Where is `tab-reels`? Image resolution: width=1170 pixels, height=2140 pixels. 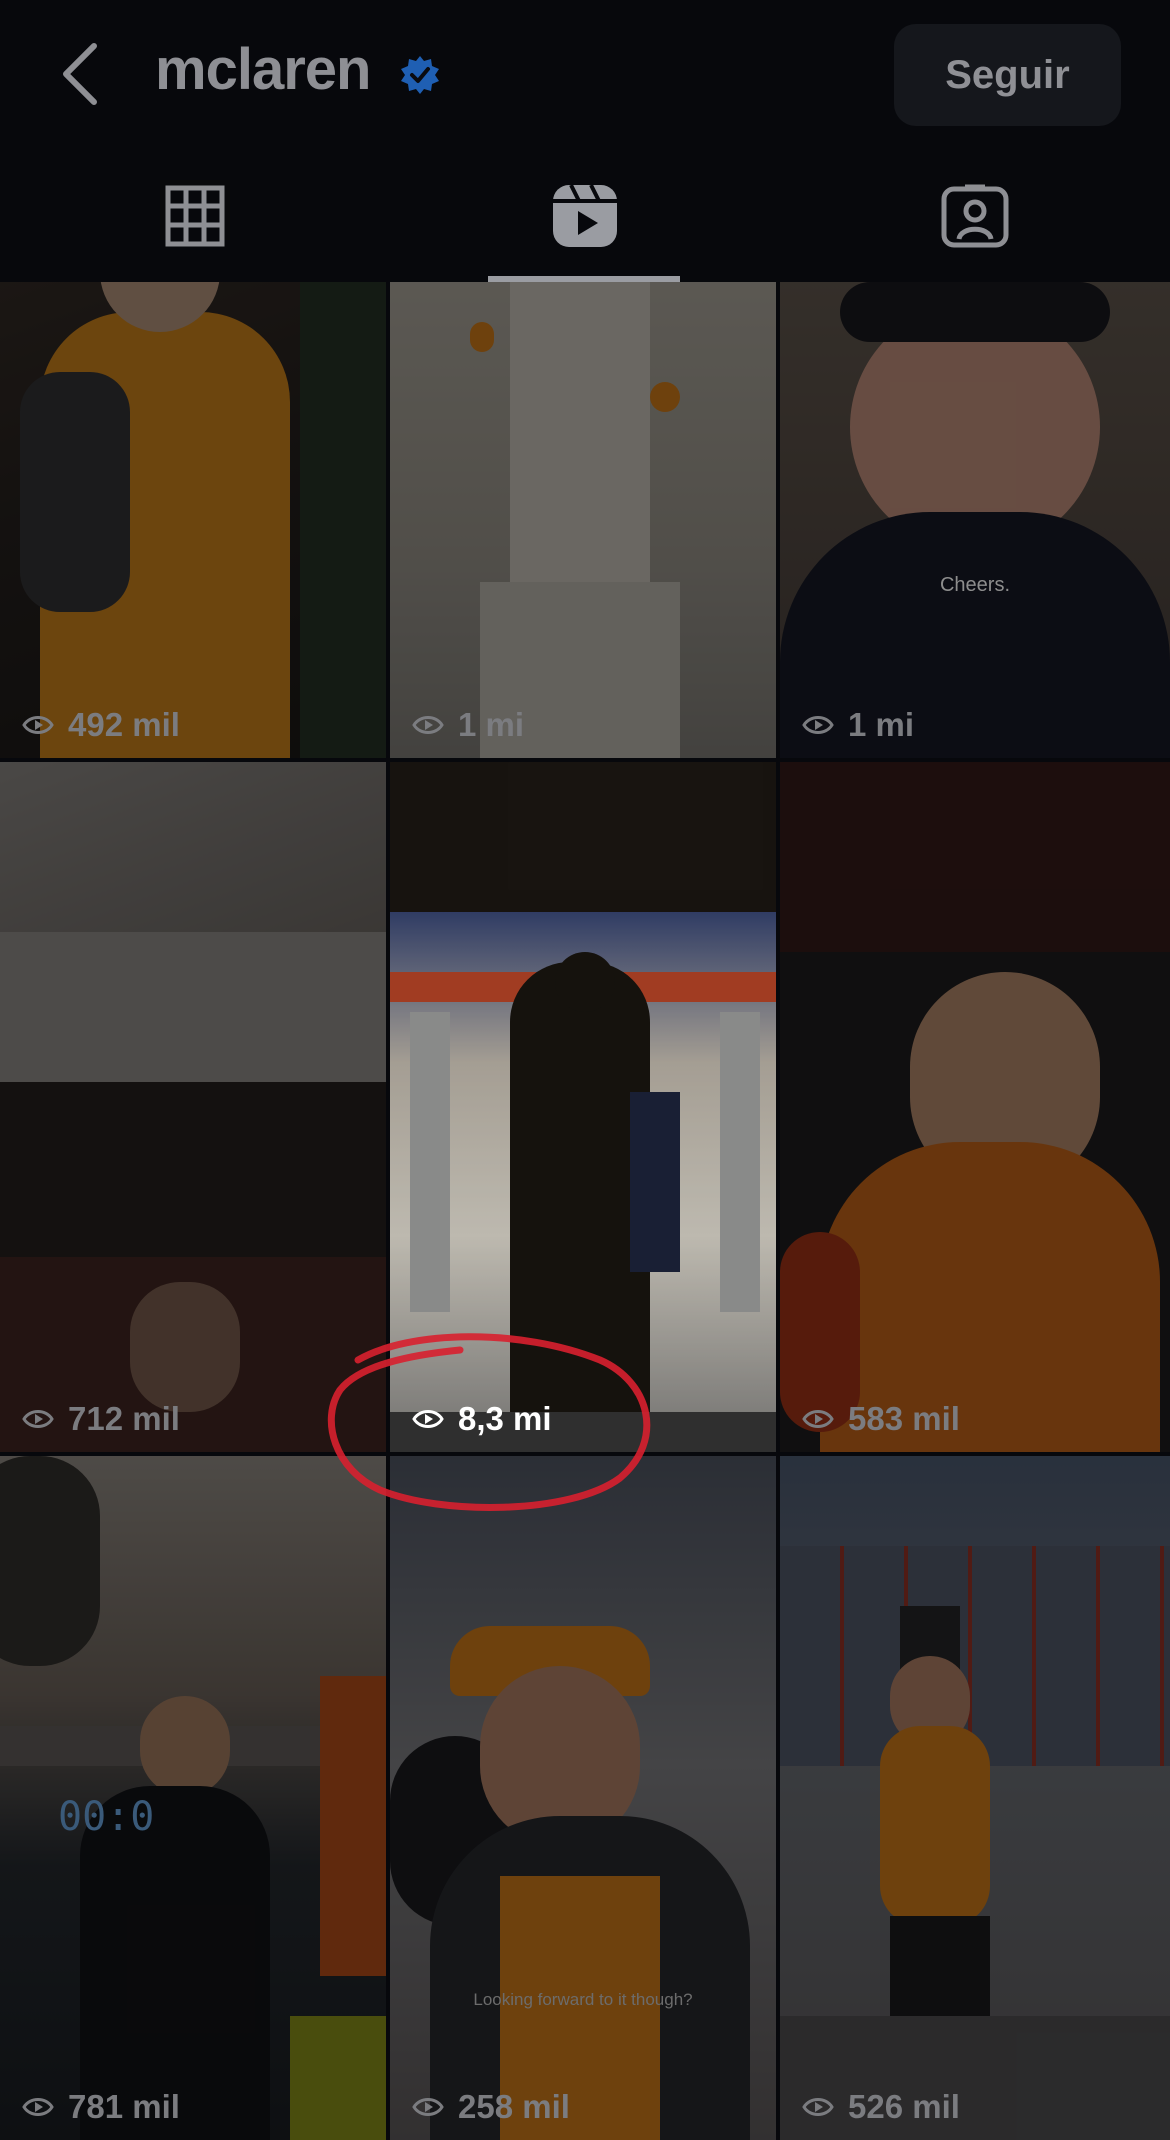
tab-reels is located at coordinates (585, 216).